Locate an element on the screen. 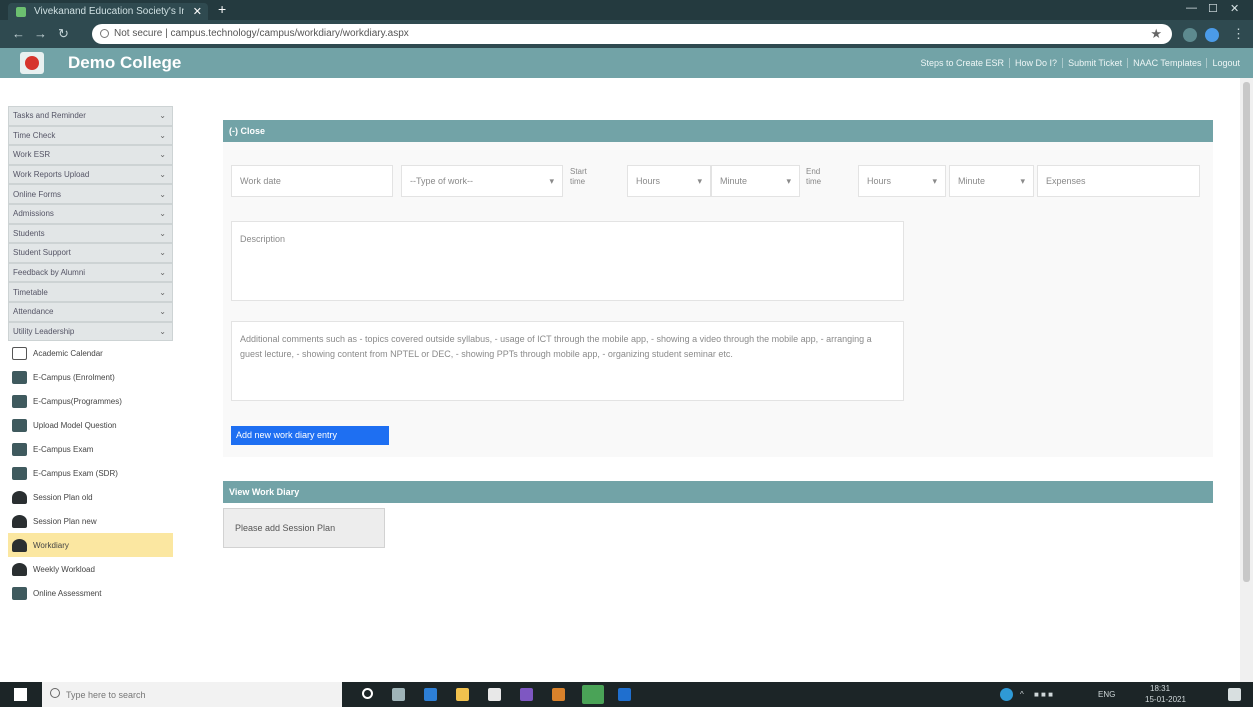 The width and height of the screenshot is (1253, 707). volume-icon: ■ ■ ■ is located at coordinates (1043, 694).